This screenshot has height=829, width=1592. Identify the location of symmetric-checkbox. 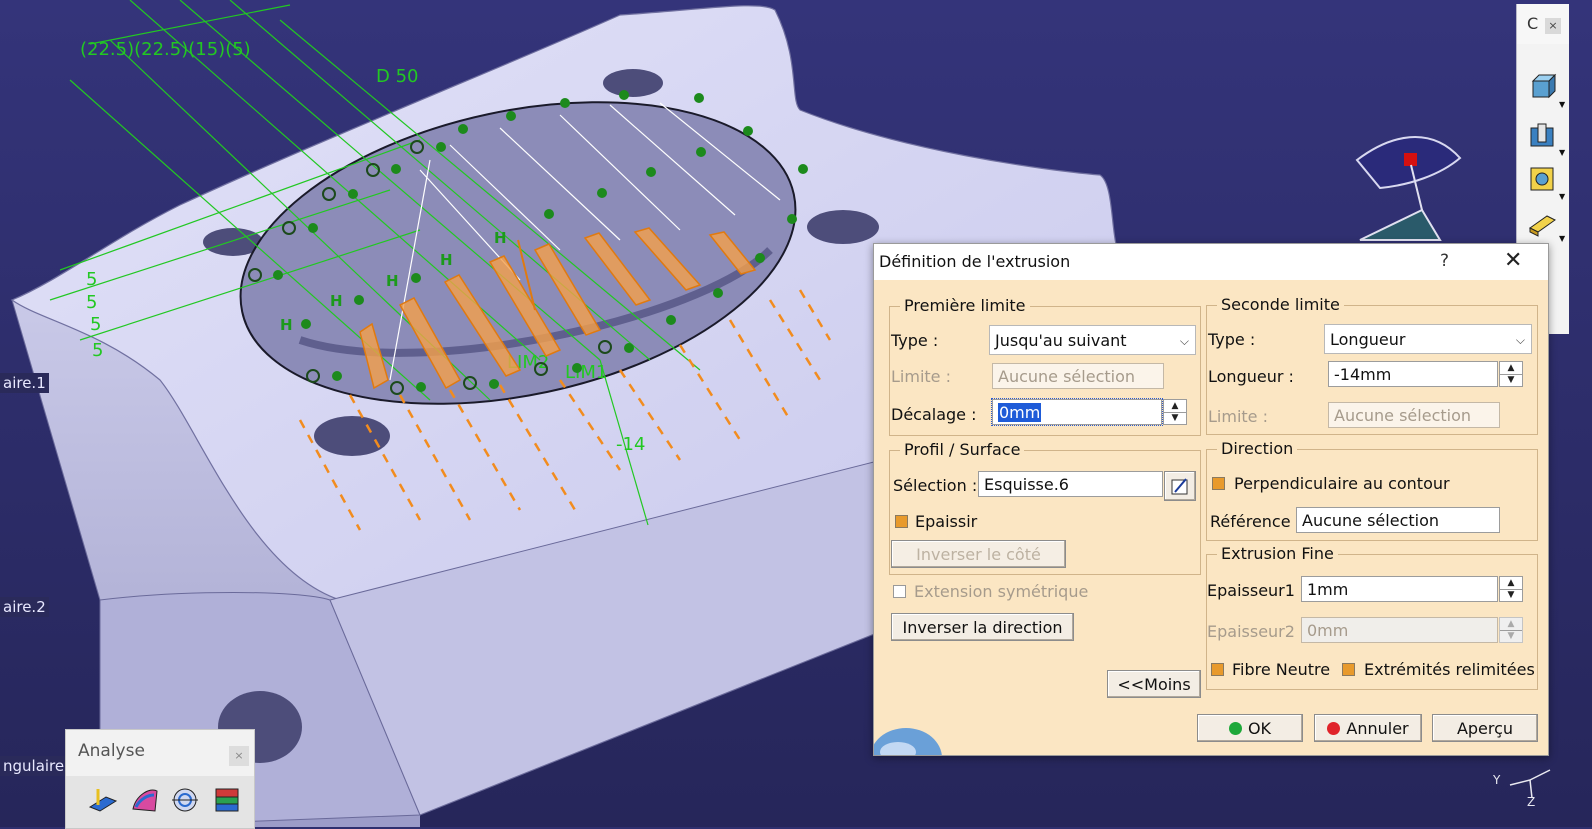
(899, 591).